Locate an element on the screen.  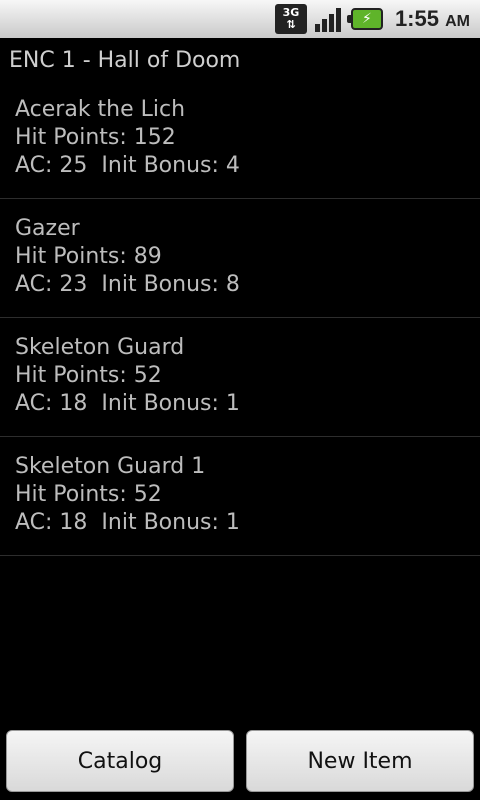
clock-ampm: AM is located at coordinates (457, 21).